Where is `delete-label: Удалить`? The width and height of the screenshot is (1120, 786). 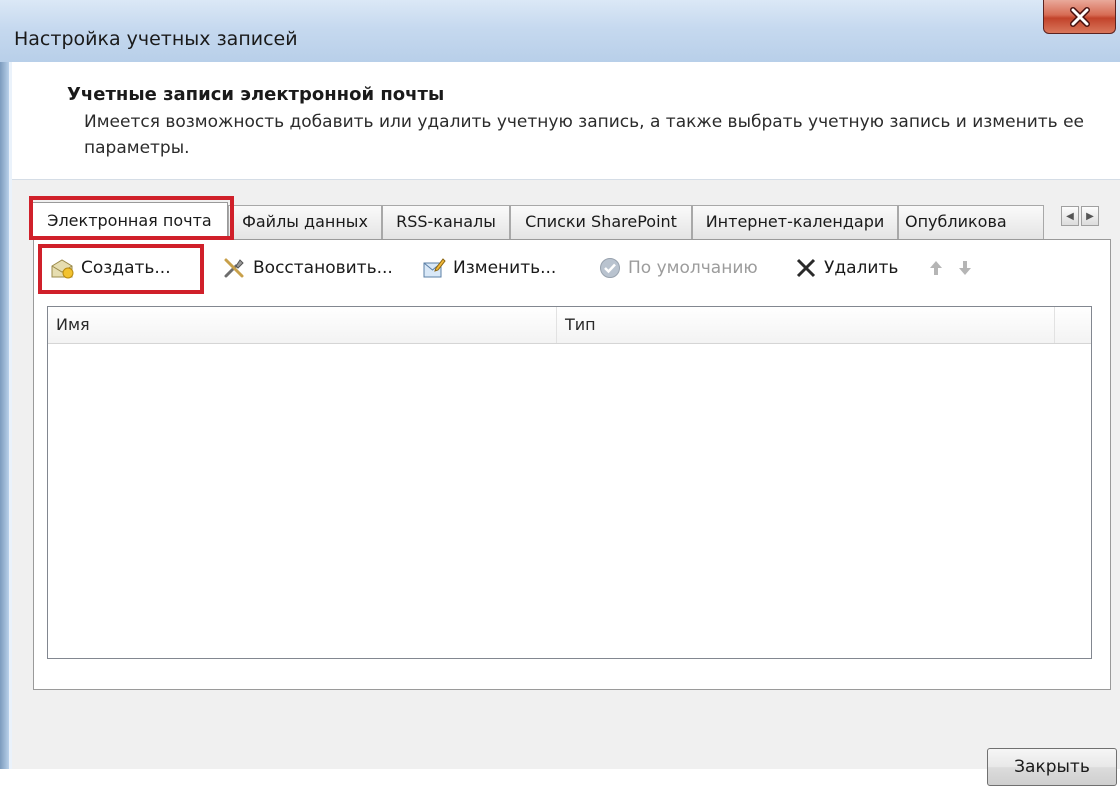
delete-label: Удалить is located at coordinates (861, 268).